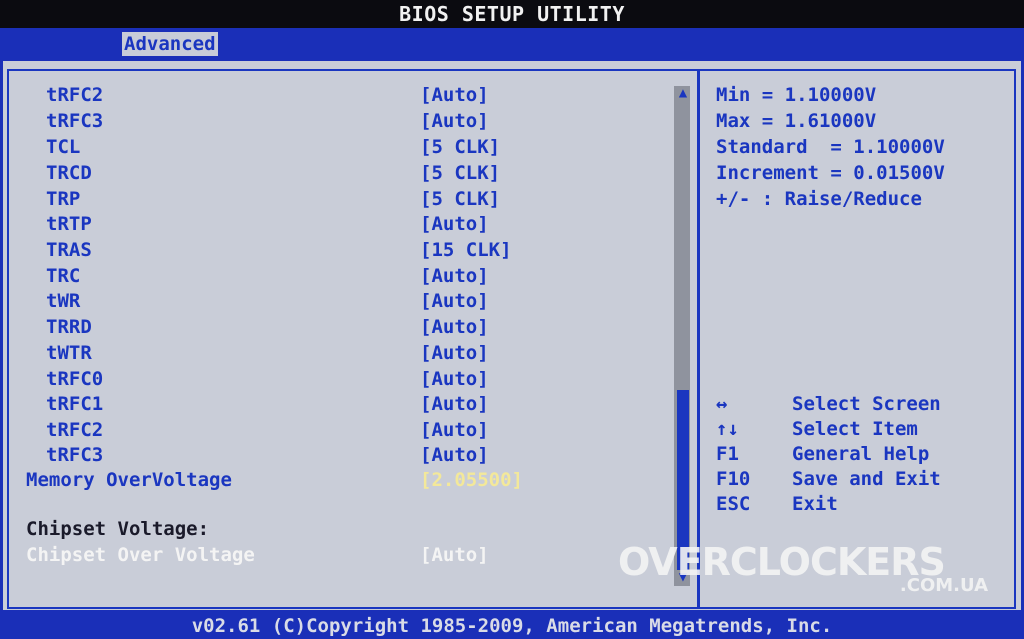  I want to click on setting-value-trfc3-b: [Auto], so click(454, 455).